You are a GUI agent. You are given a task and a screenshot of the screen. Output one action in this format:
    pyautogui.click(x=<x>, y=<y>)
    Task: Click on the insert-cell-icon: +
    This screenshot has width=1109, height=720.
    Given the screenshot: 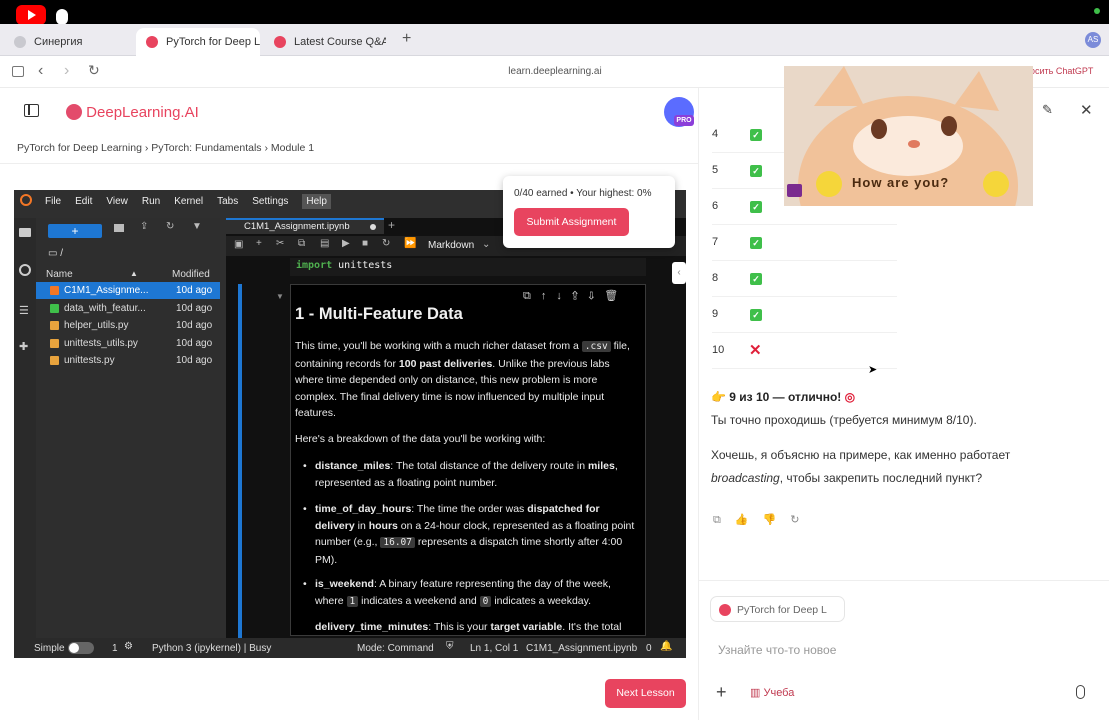 What is the action you would take?
    pyautogui.click(x=259, y=243)
    